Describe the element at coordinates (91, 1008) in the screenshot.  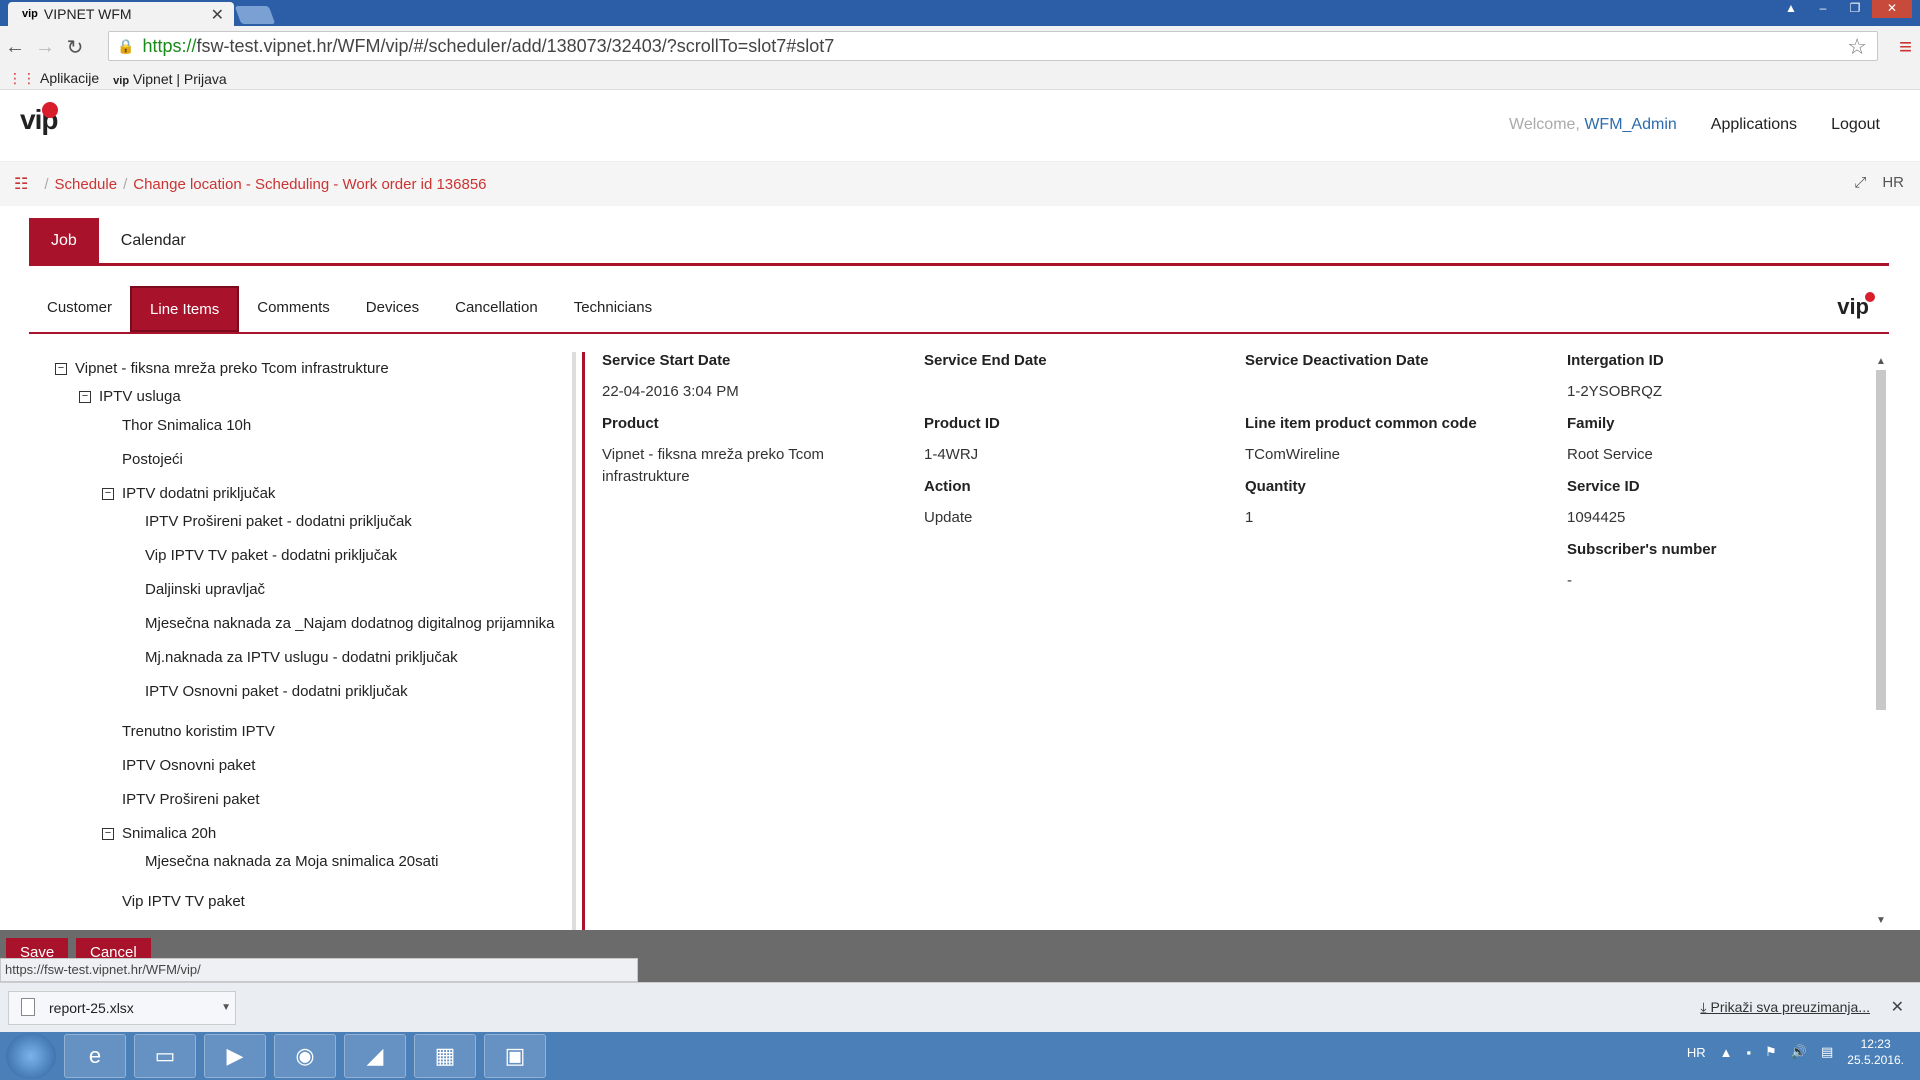
I see `download-filename: report-25.xlsx` at that location.